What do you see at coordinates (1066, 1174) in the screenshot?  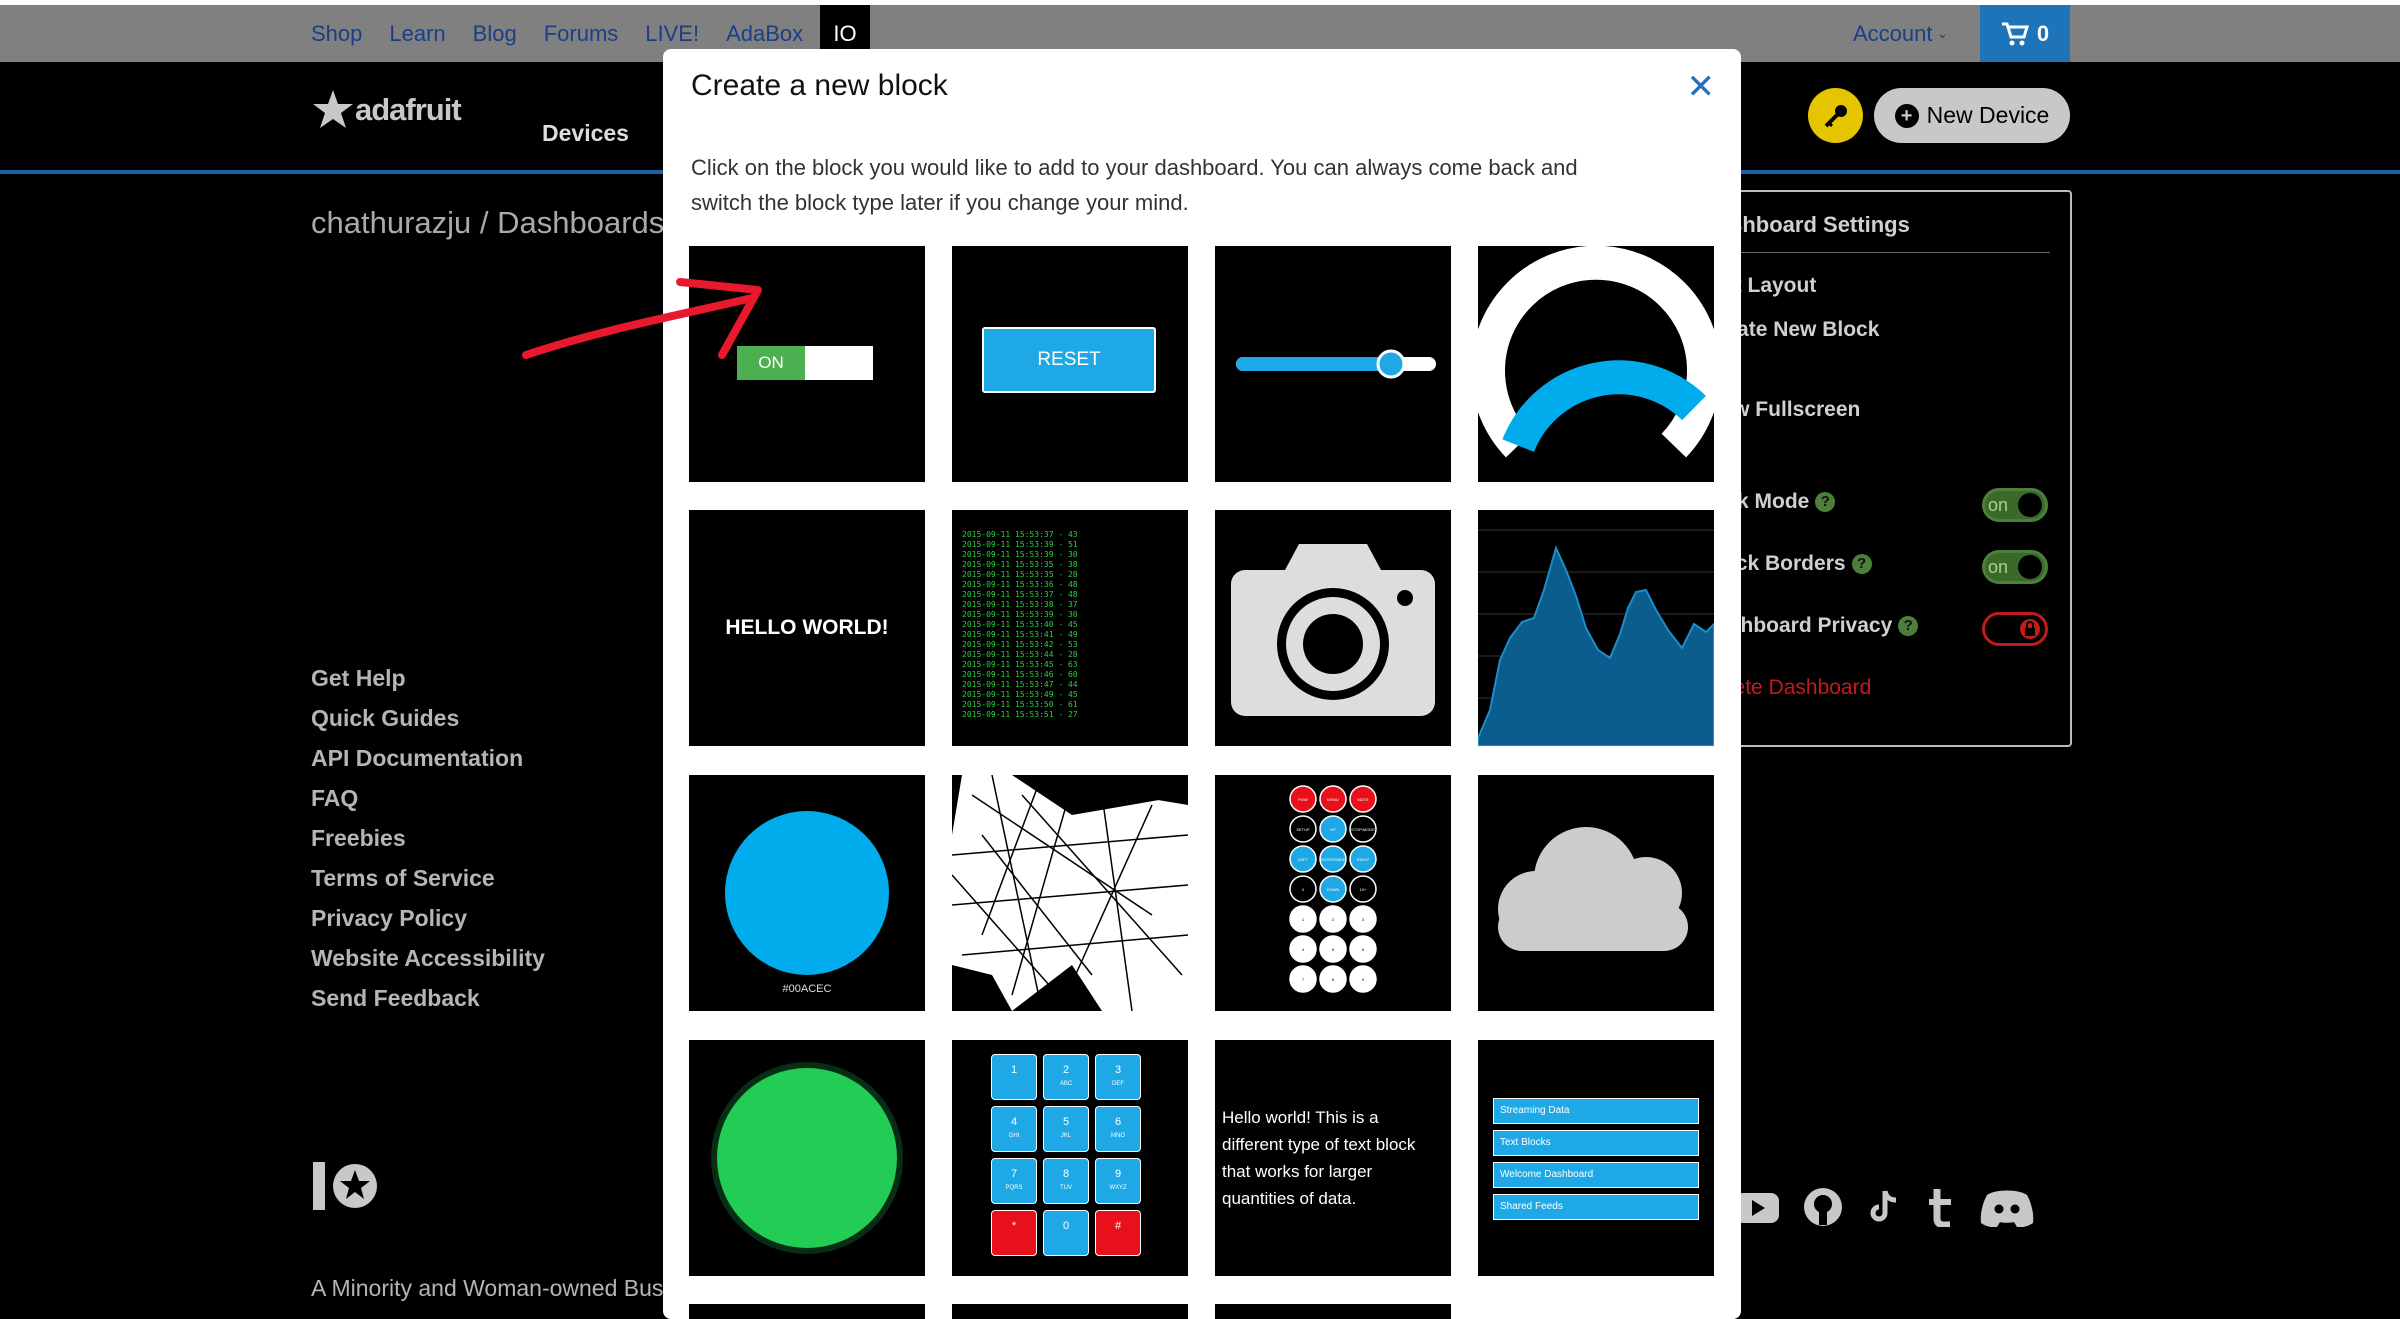 I see `keypad-digit: 8` at bounding box center [1066, 1174].